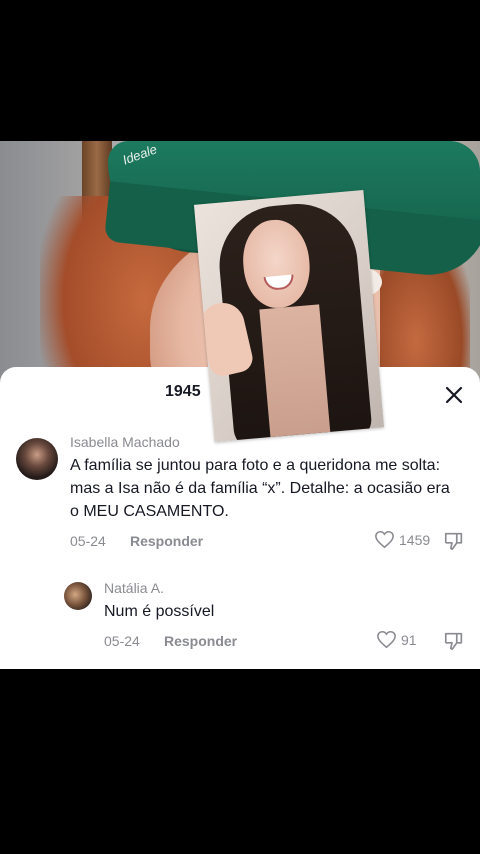 The image size is (480, 854). What do you see at coordinates (125, 442) in the screenshot?
I see `comment-author: Isabella Machado` at bounding box center [125, 442].